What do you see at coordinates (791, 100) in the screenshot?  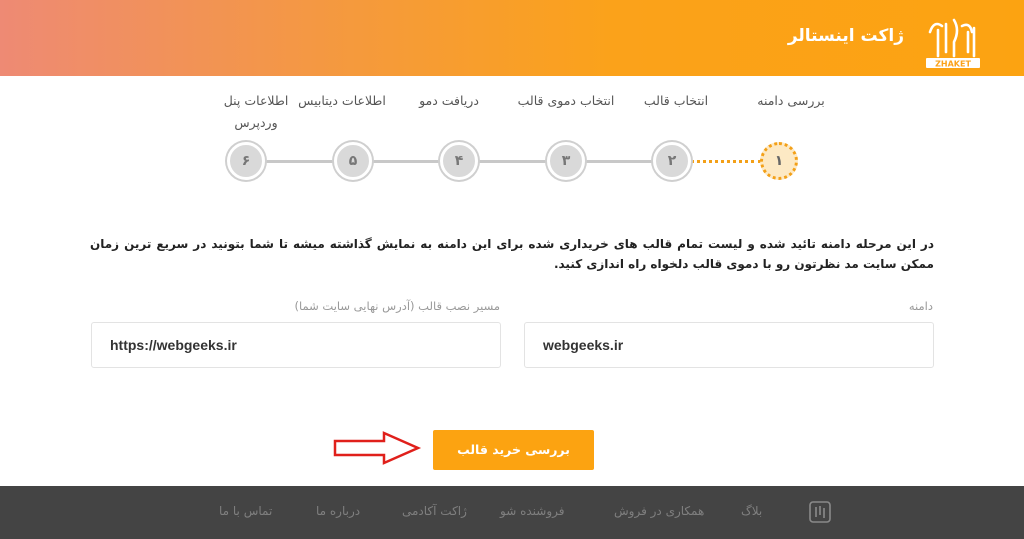 I see `step-label-1: بررسی دامنه` at bounding box center [791, 100].